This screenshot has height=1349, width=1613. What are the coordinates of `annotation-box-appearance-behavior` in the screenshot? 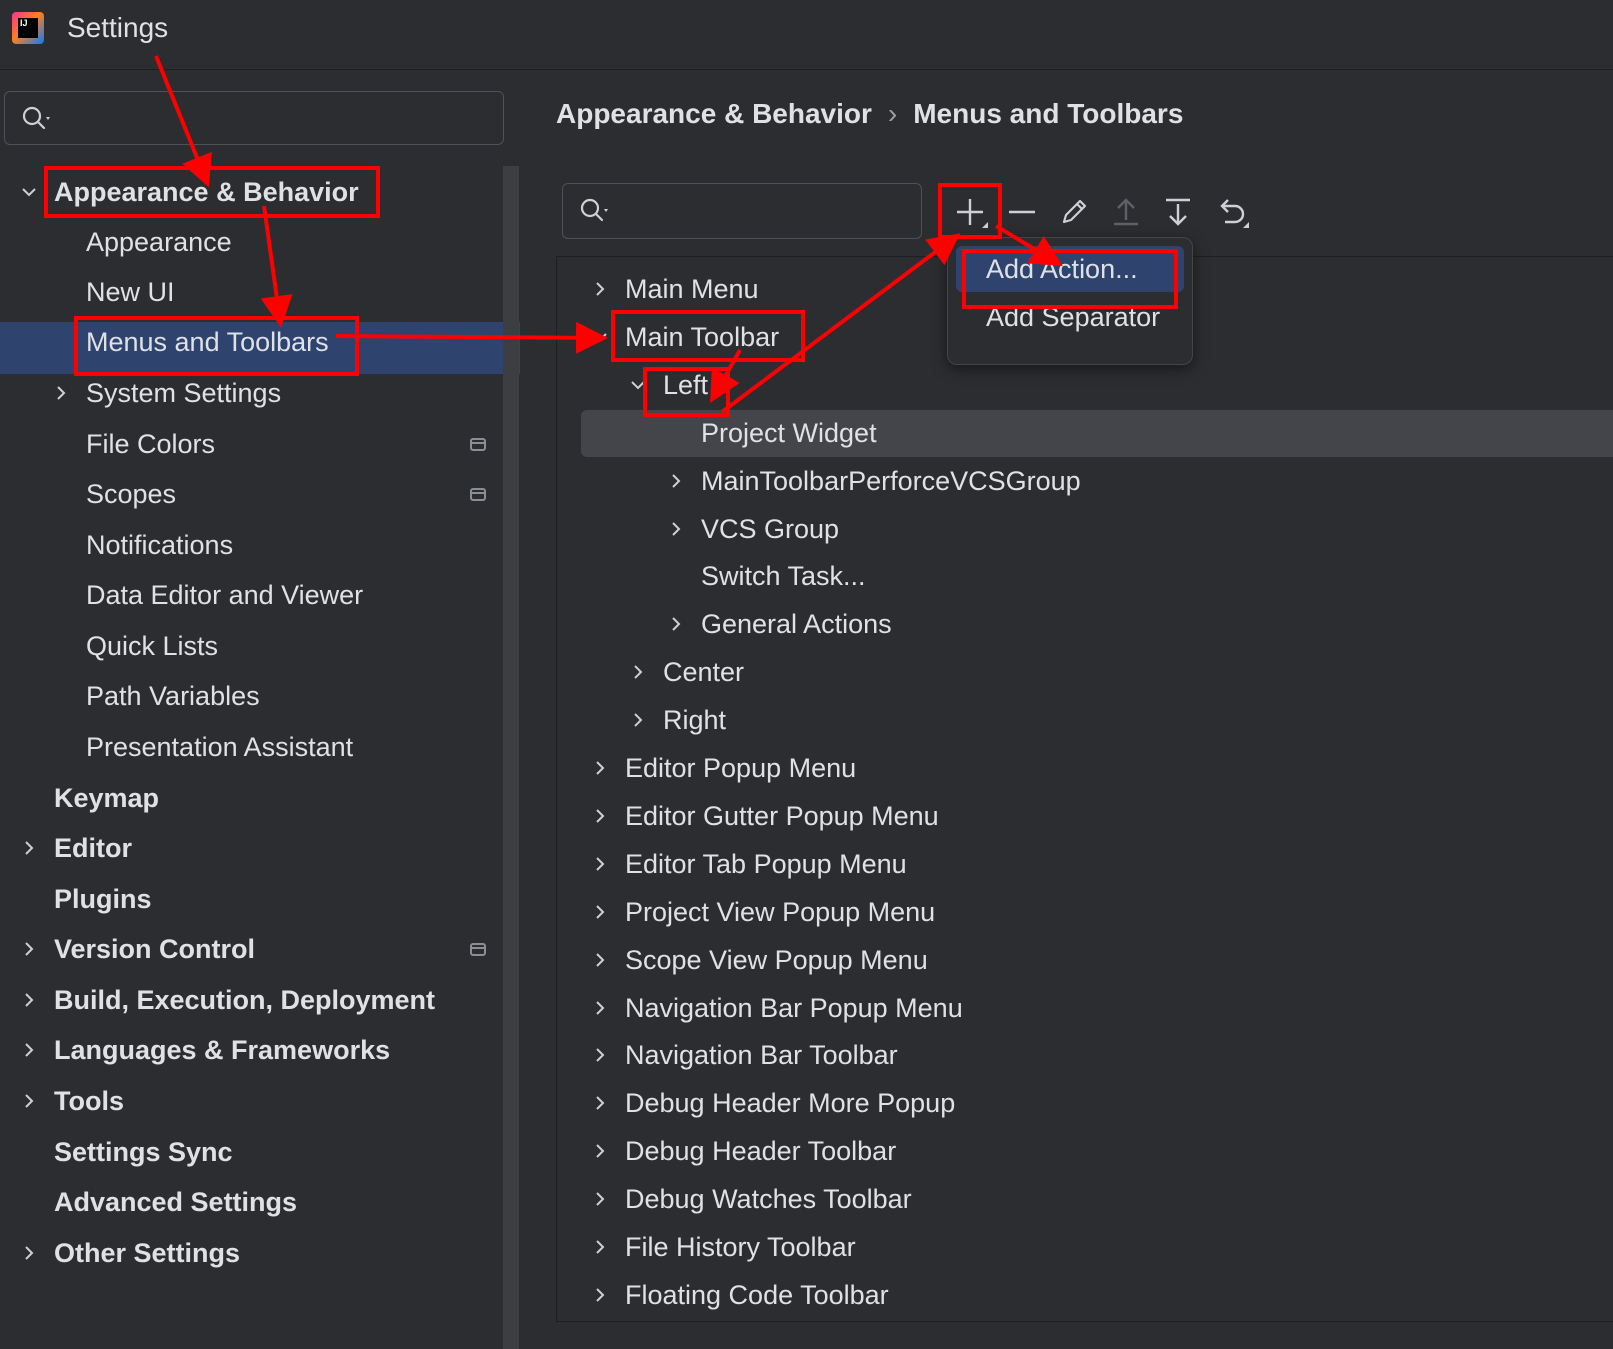 It's located at (212, 192).